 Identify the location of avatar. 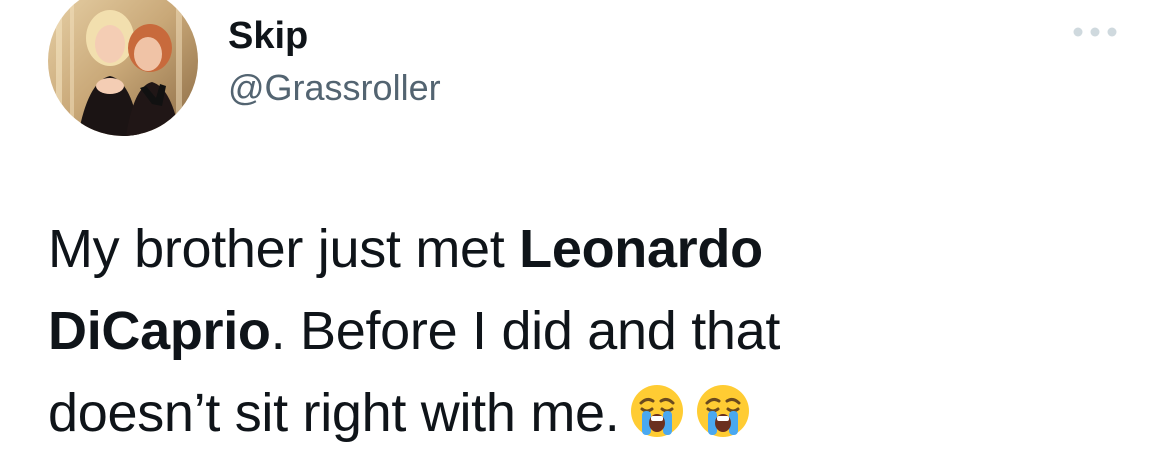
(123, 68).